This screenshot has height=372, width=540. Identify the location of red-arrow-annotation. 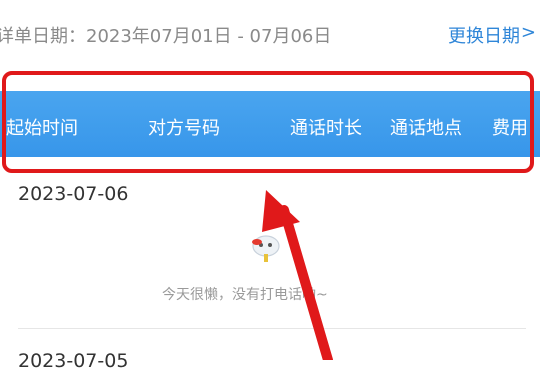
(297, 275).